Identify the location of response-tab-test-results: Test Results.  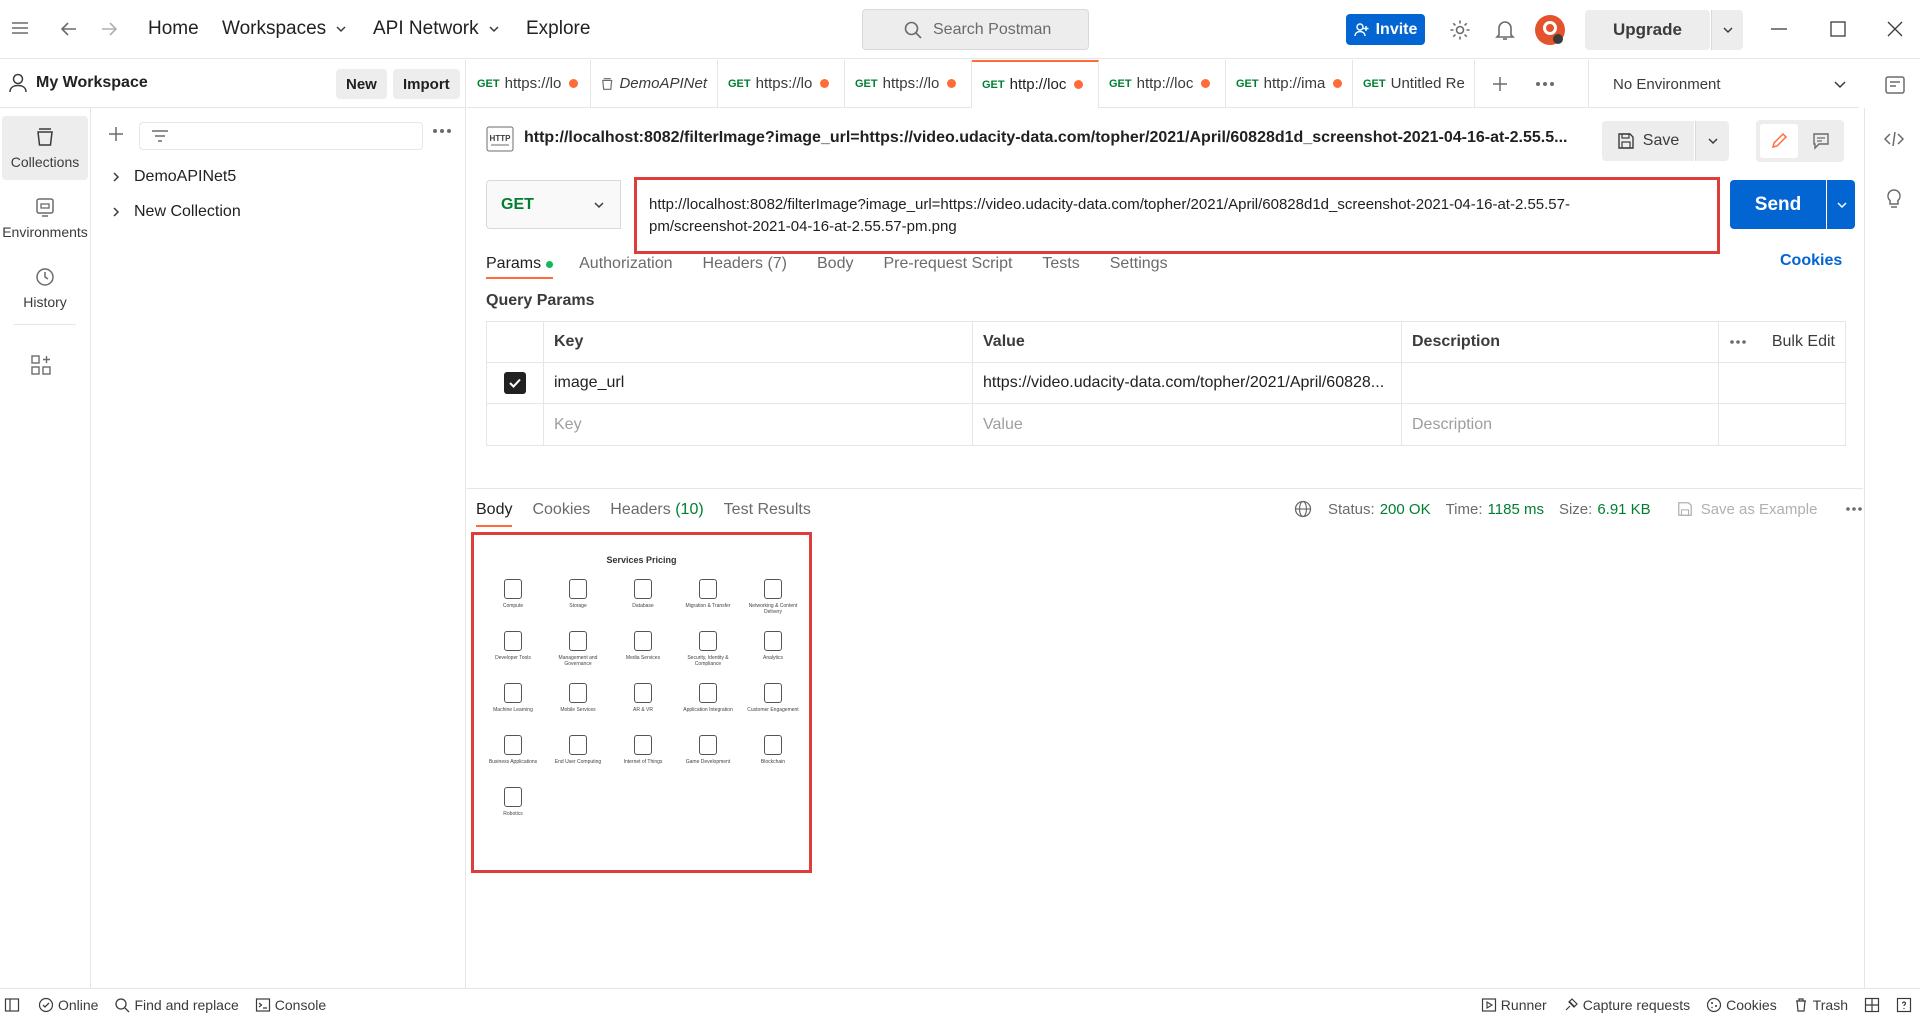
(767, 510).